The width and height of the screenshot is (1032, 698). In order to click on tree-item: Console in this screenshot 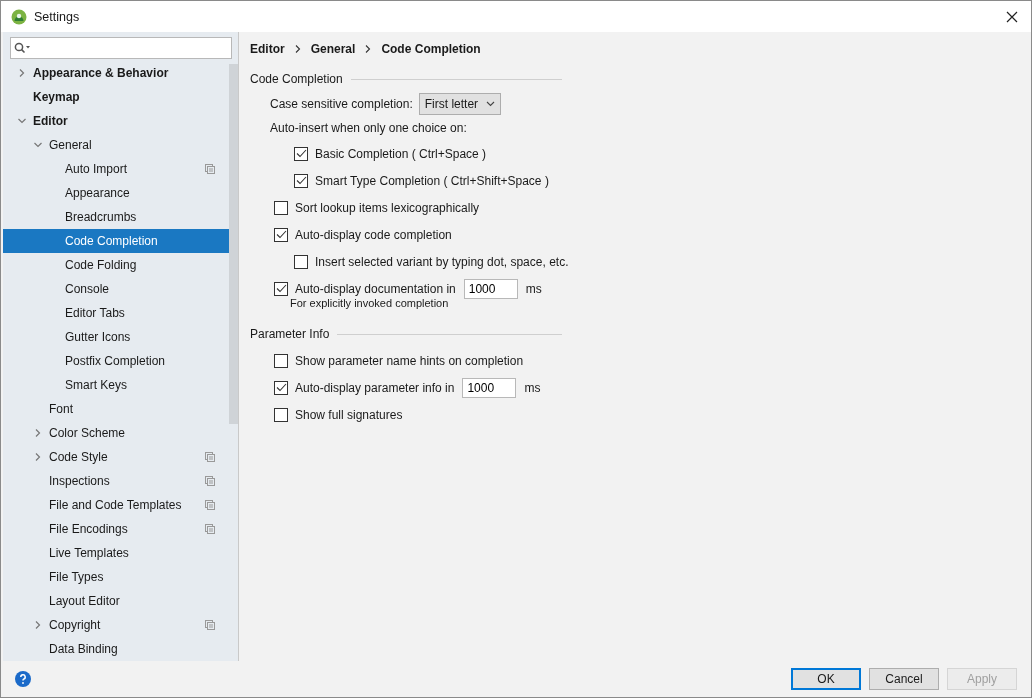, I will do `click(116, 289)`.